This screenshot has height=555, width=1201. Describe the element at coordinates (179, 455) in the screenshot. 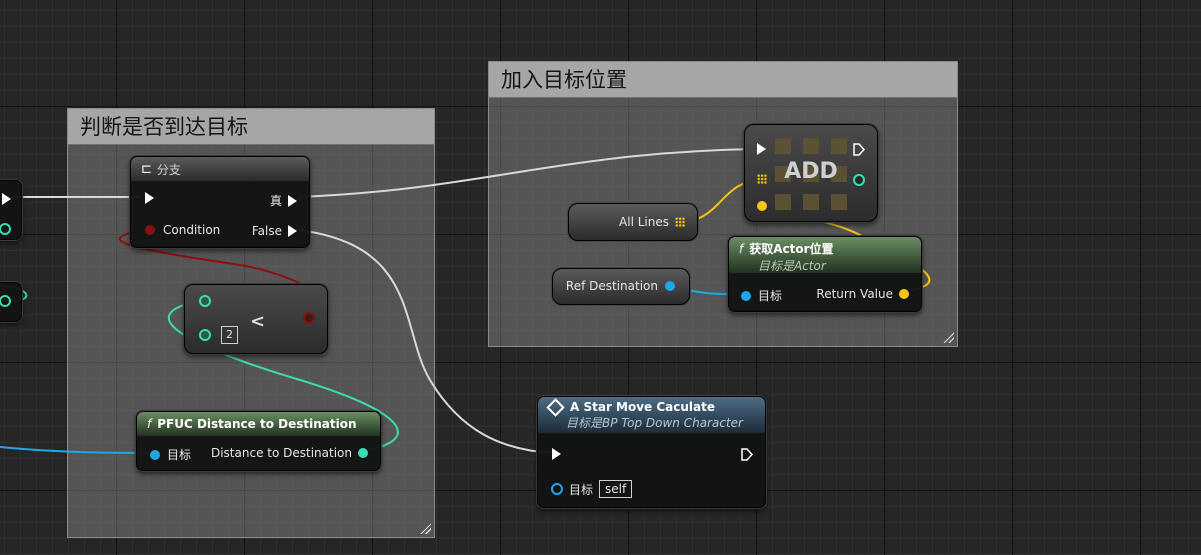

I see `pfuc-target-label: 目标` at that location.